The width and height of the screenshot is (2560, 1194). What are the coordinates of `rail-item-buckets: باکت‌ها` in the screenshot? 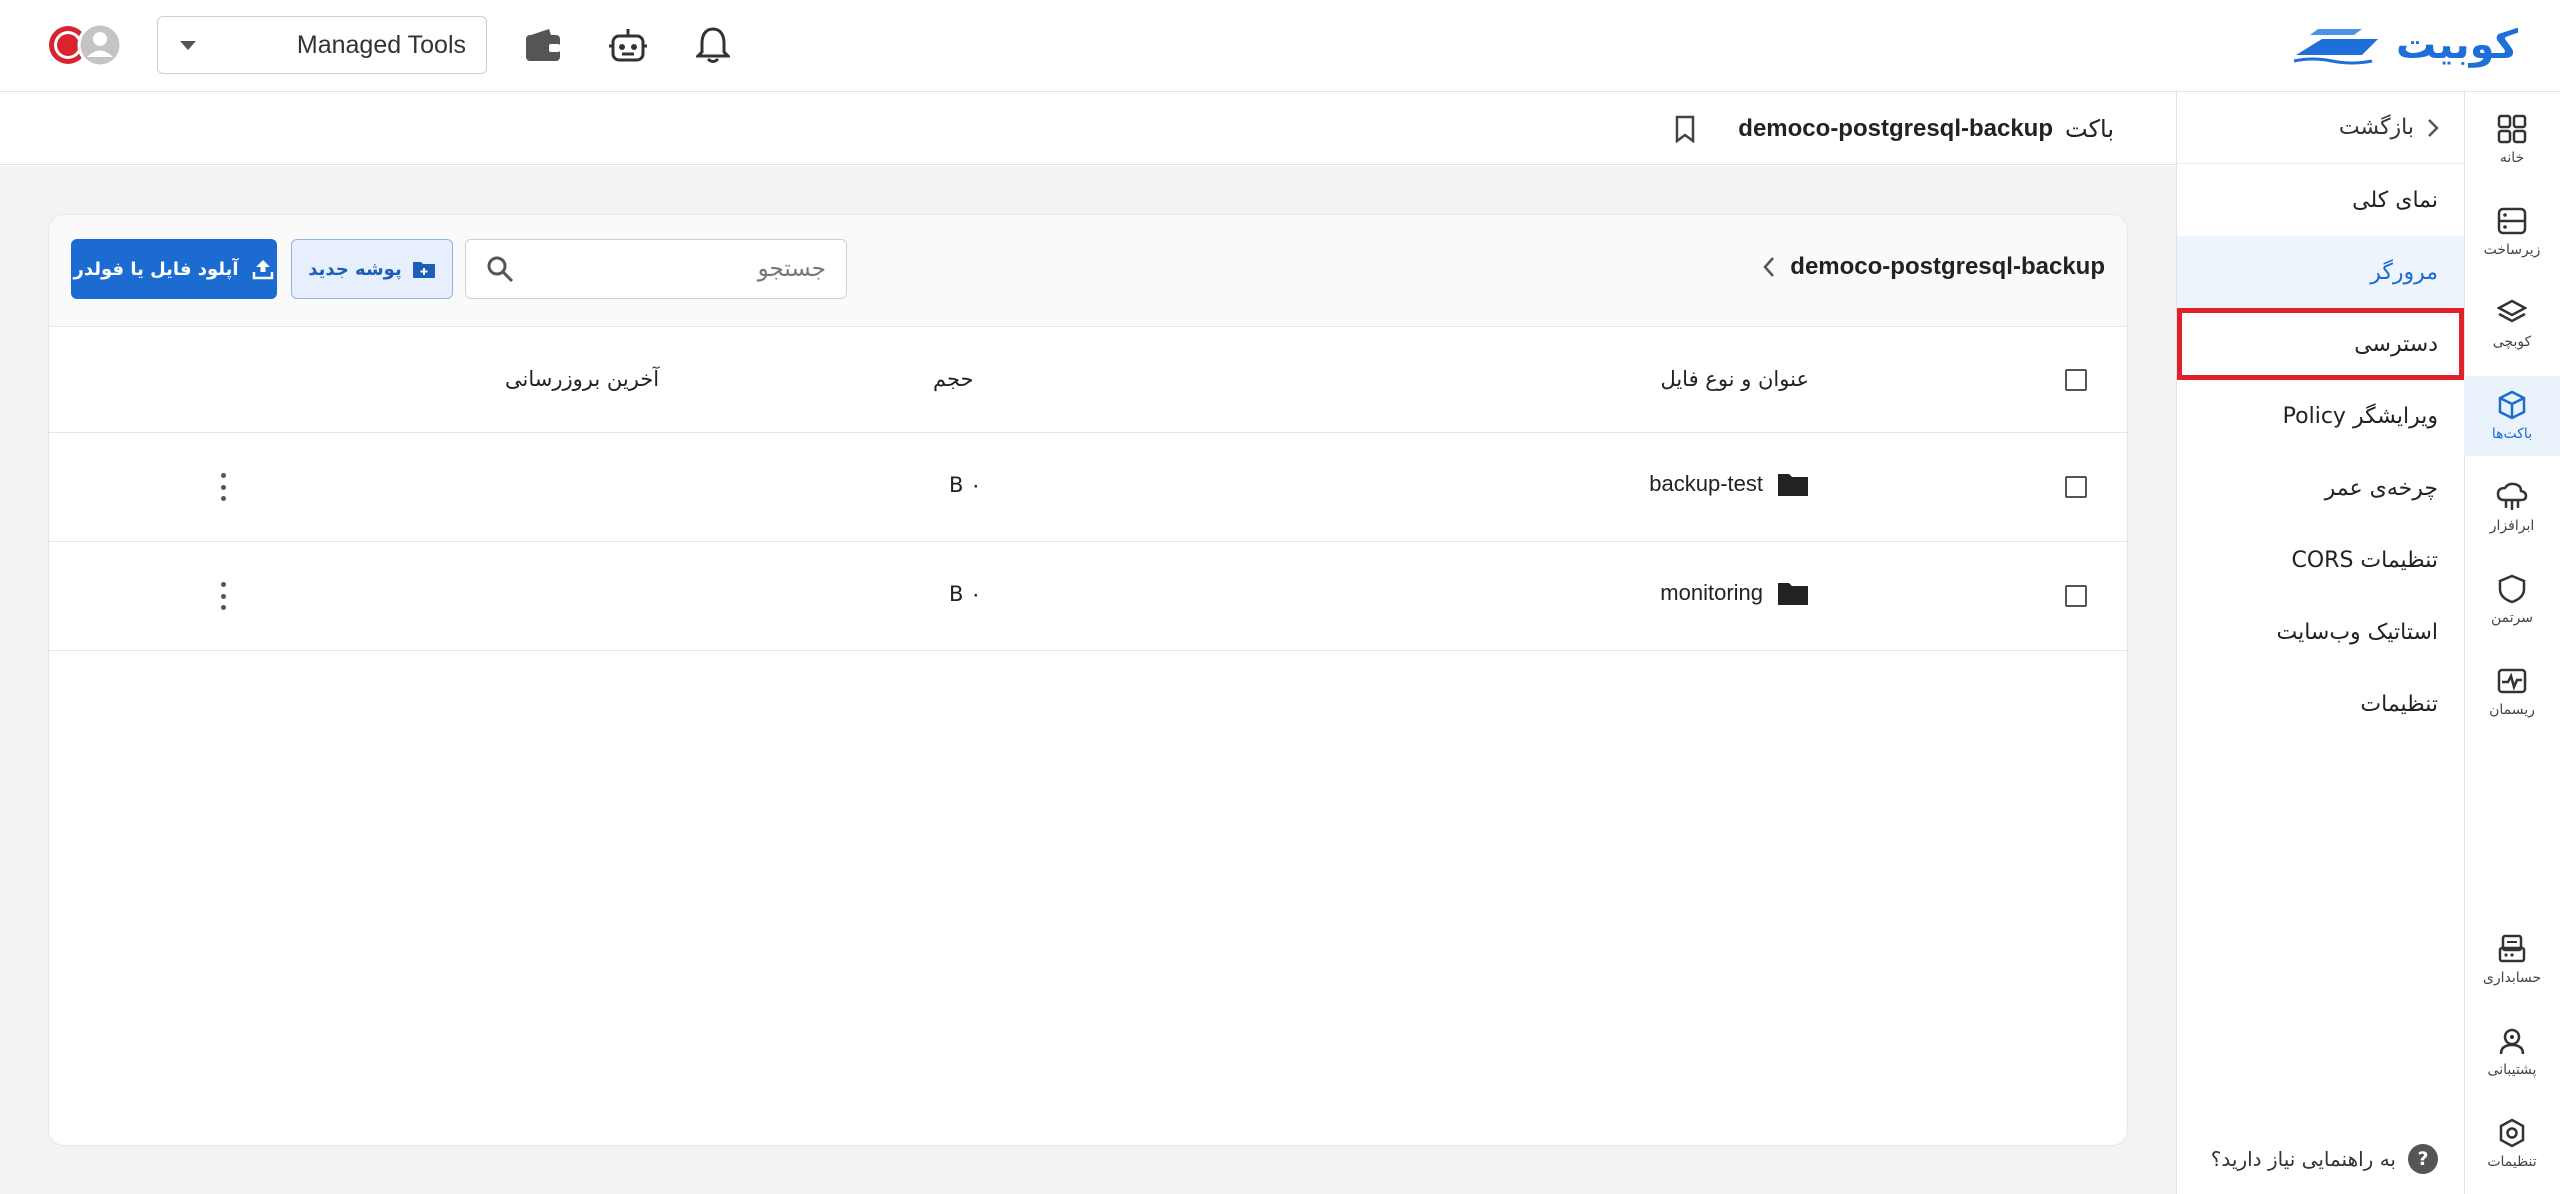 It's located at (2512, 416).